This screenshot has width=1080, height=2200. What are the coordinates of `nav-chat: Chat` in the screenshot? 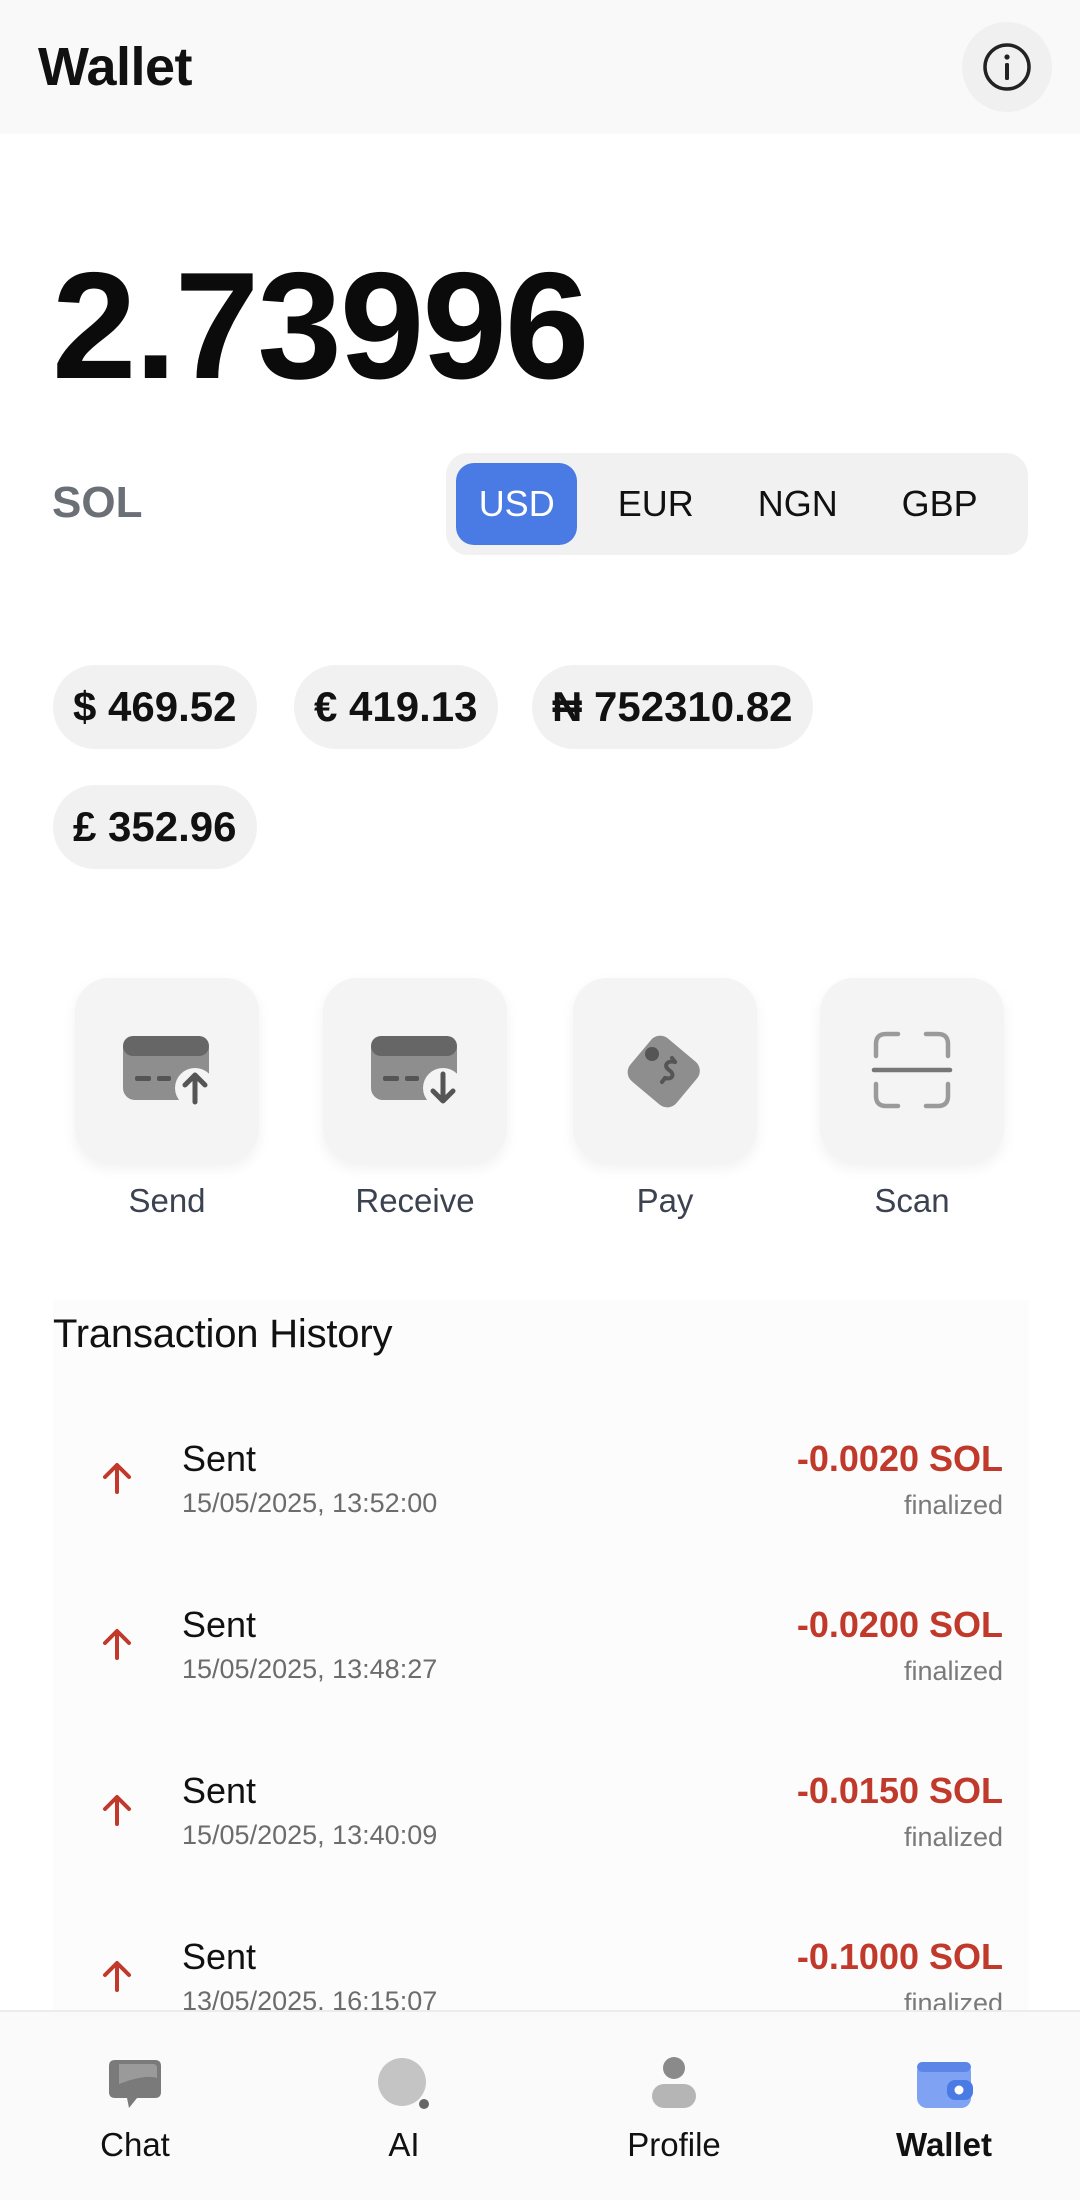 It's located at (135, 2108).